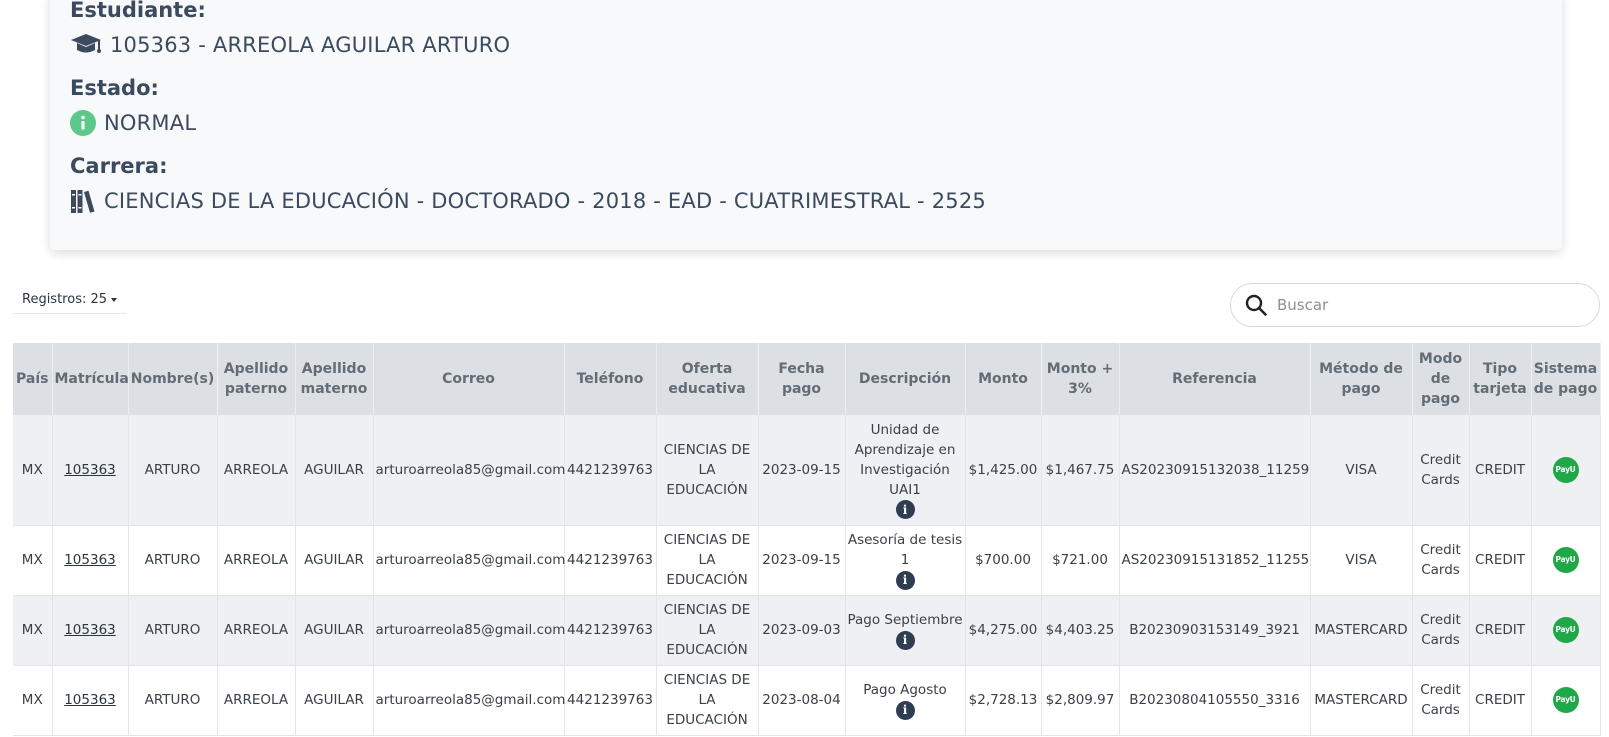 The image size is (1609, 737). Describe the element at coordinates (33, 470) in the screenshot. I see `cell-pais: MX` at that location.